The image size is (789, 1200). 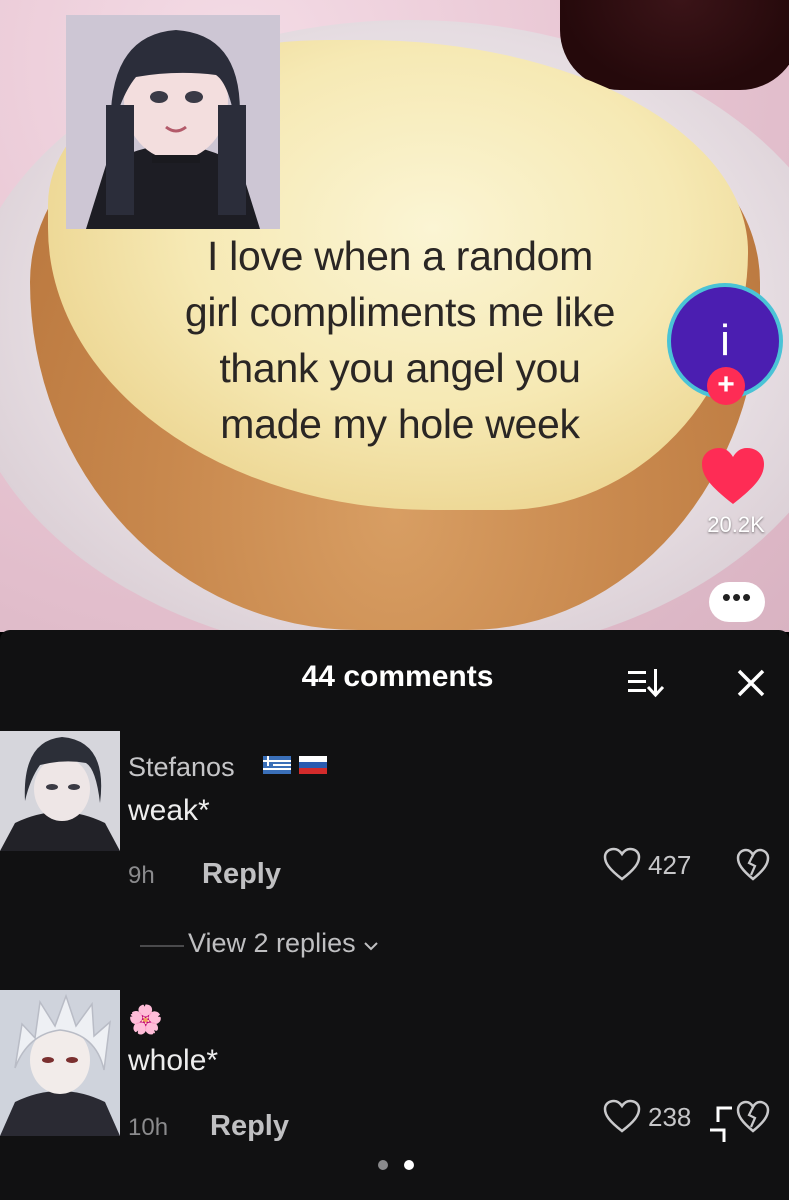 I want to click on sort-icon, so click(x=646, y=682).